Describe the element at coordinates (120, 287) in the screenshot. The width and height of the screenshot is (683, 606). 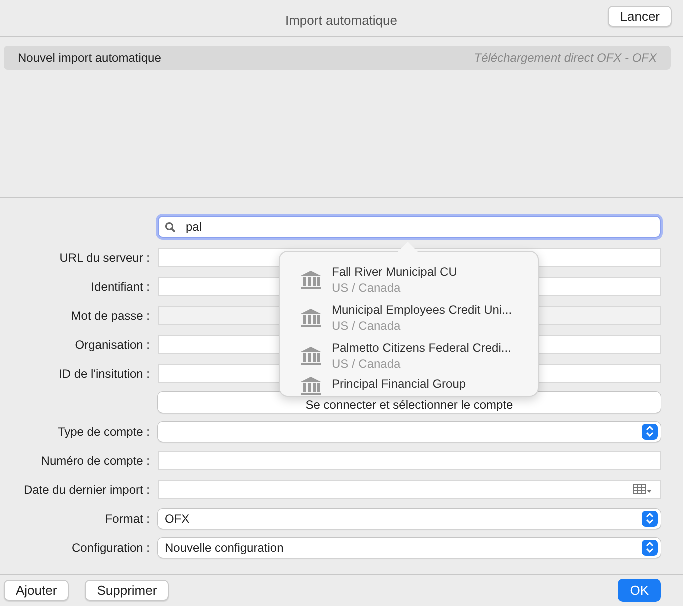
I see `field-label: Identifiant :` at that location.